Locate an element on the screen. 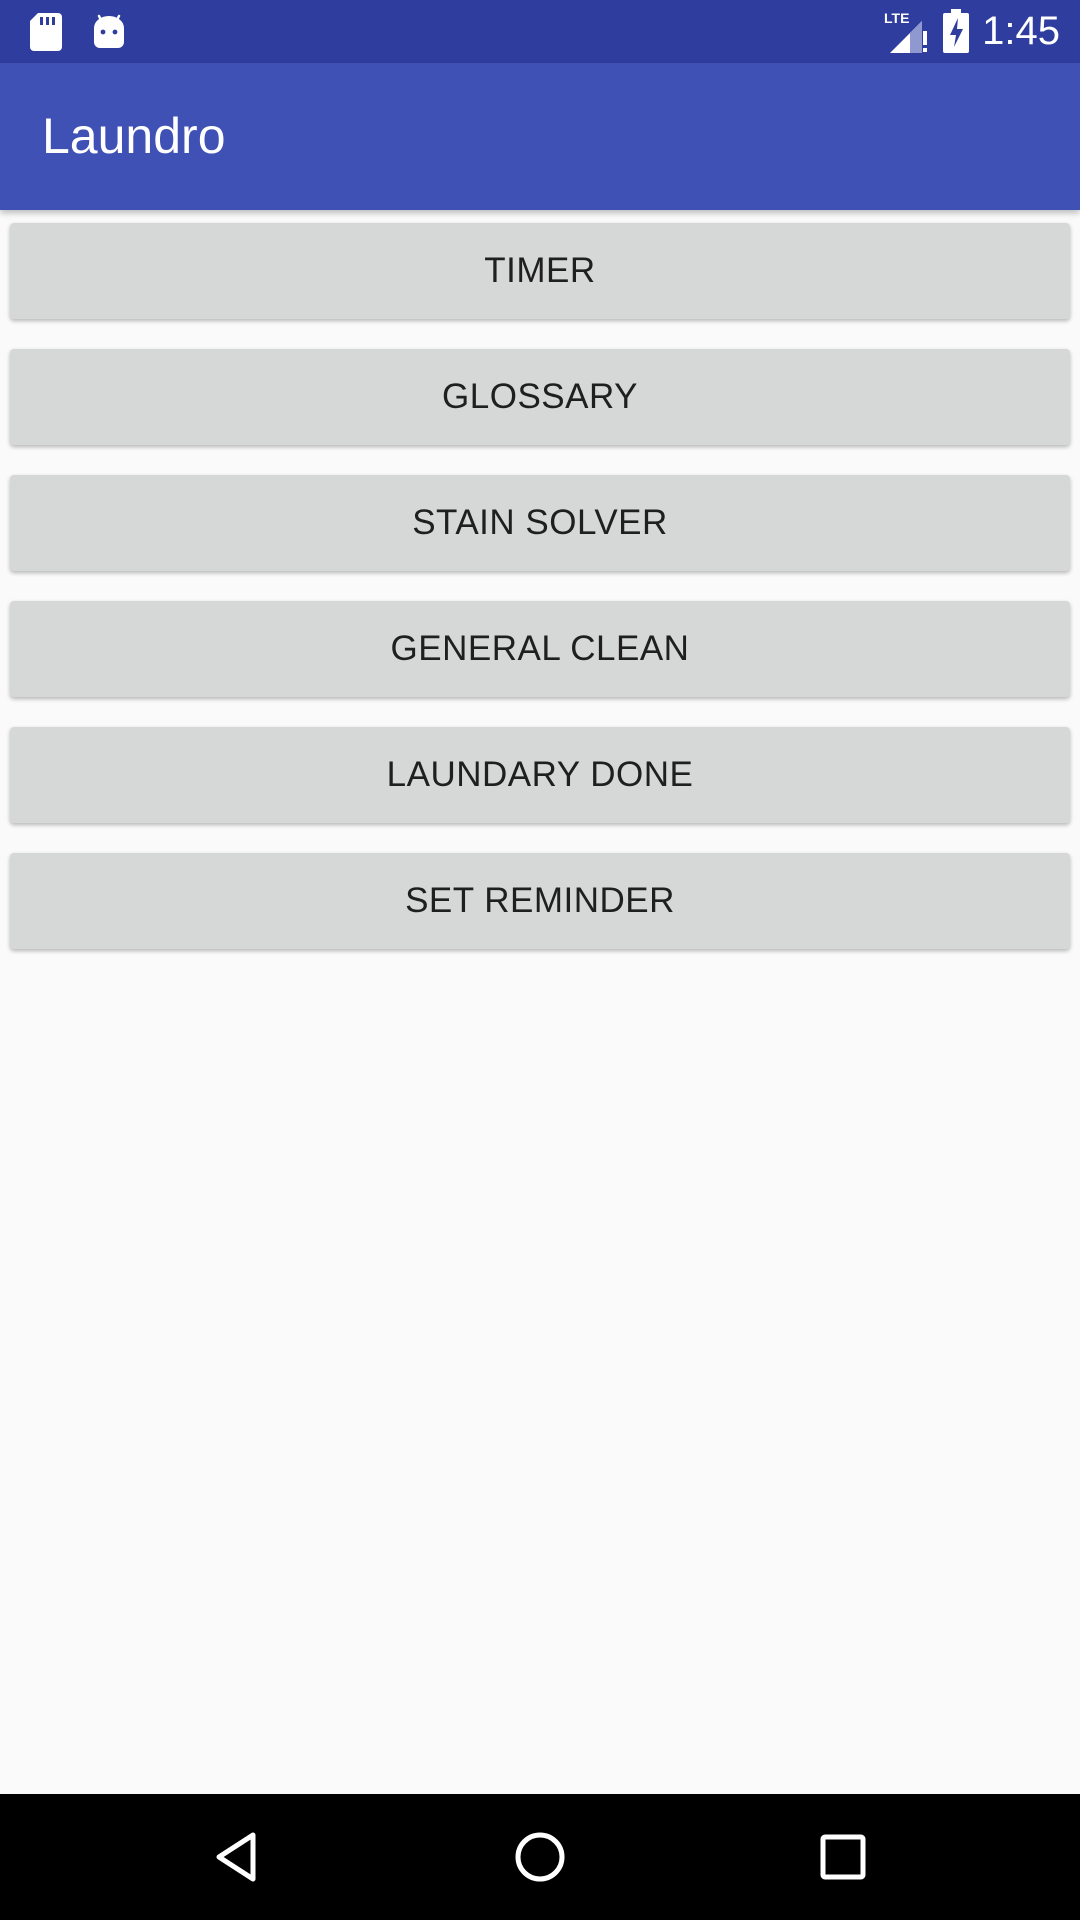 The image size is (1080, 1920). glossary-button: GLOSSARY is located at coordinates (540, 397).